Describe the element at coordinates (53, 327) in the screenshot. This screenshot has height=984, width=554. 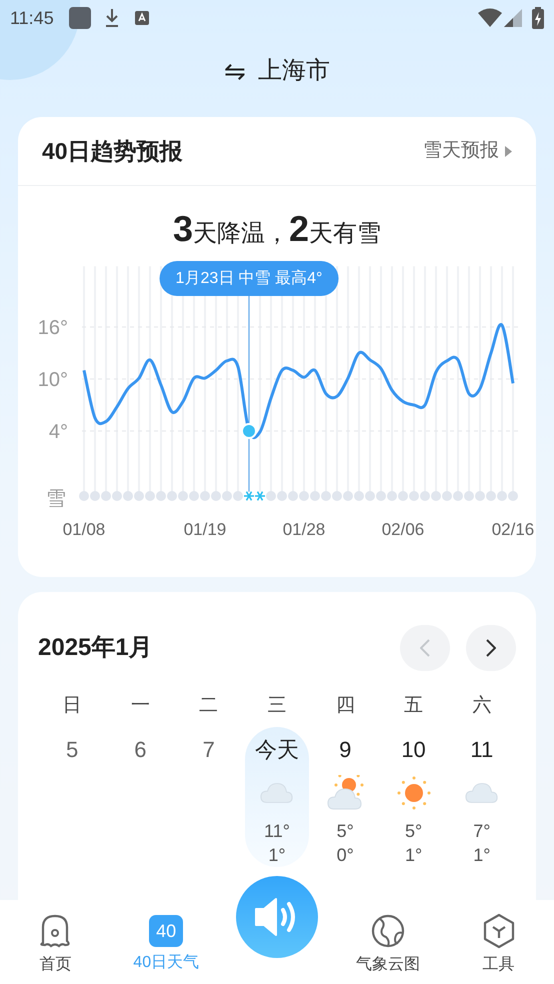
I see `y-axis-label: 16°` at that location.